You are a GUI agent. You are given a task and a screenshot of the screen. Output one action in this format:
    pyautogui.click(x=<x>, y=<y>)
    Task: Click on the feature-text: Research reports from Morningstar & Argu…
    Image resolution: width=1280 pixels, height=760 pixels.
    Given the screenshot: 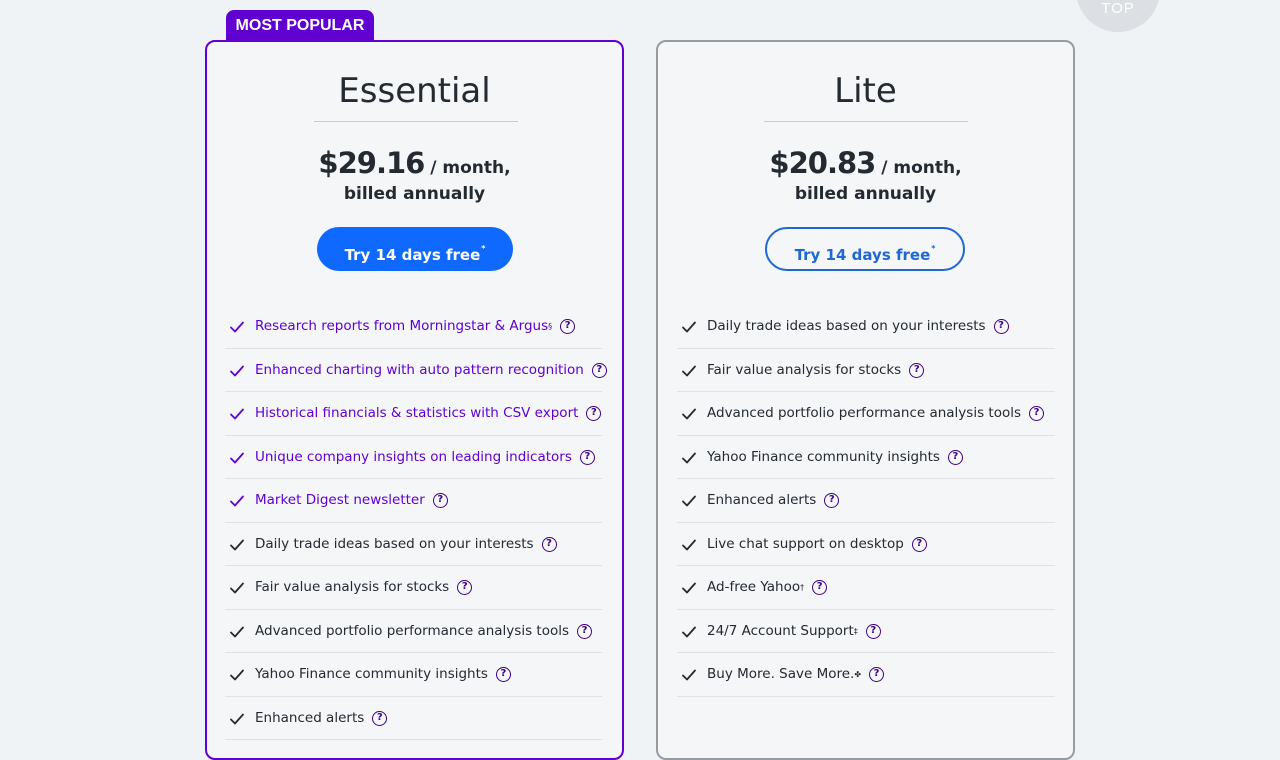 What is the action you would take?
    pyautogui.click(x=415, y=326)
    